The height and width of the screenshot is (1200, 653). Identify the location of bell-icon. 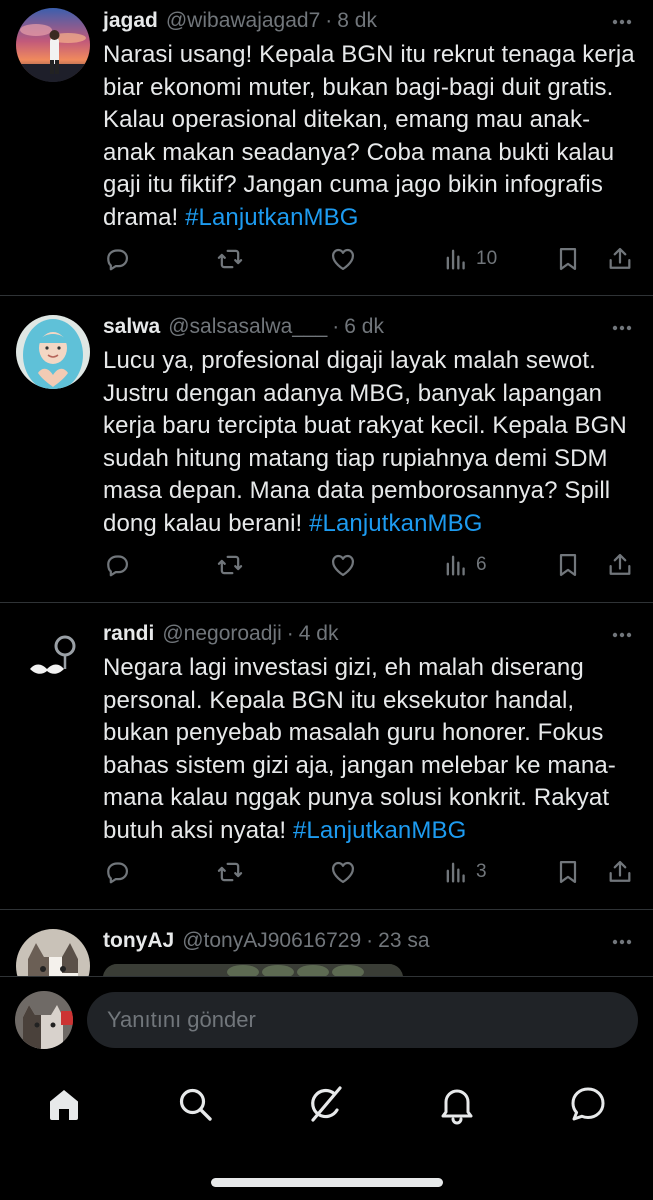
(457, 1107).